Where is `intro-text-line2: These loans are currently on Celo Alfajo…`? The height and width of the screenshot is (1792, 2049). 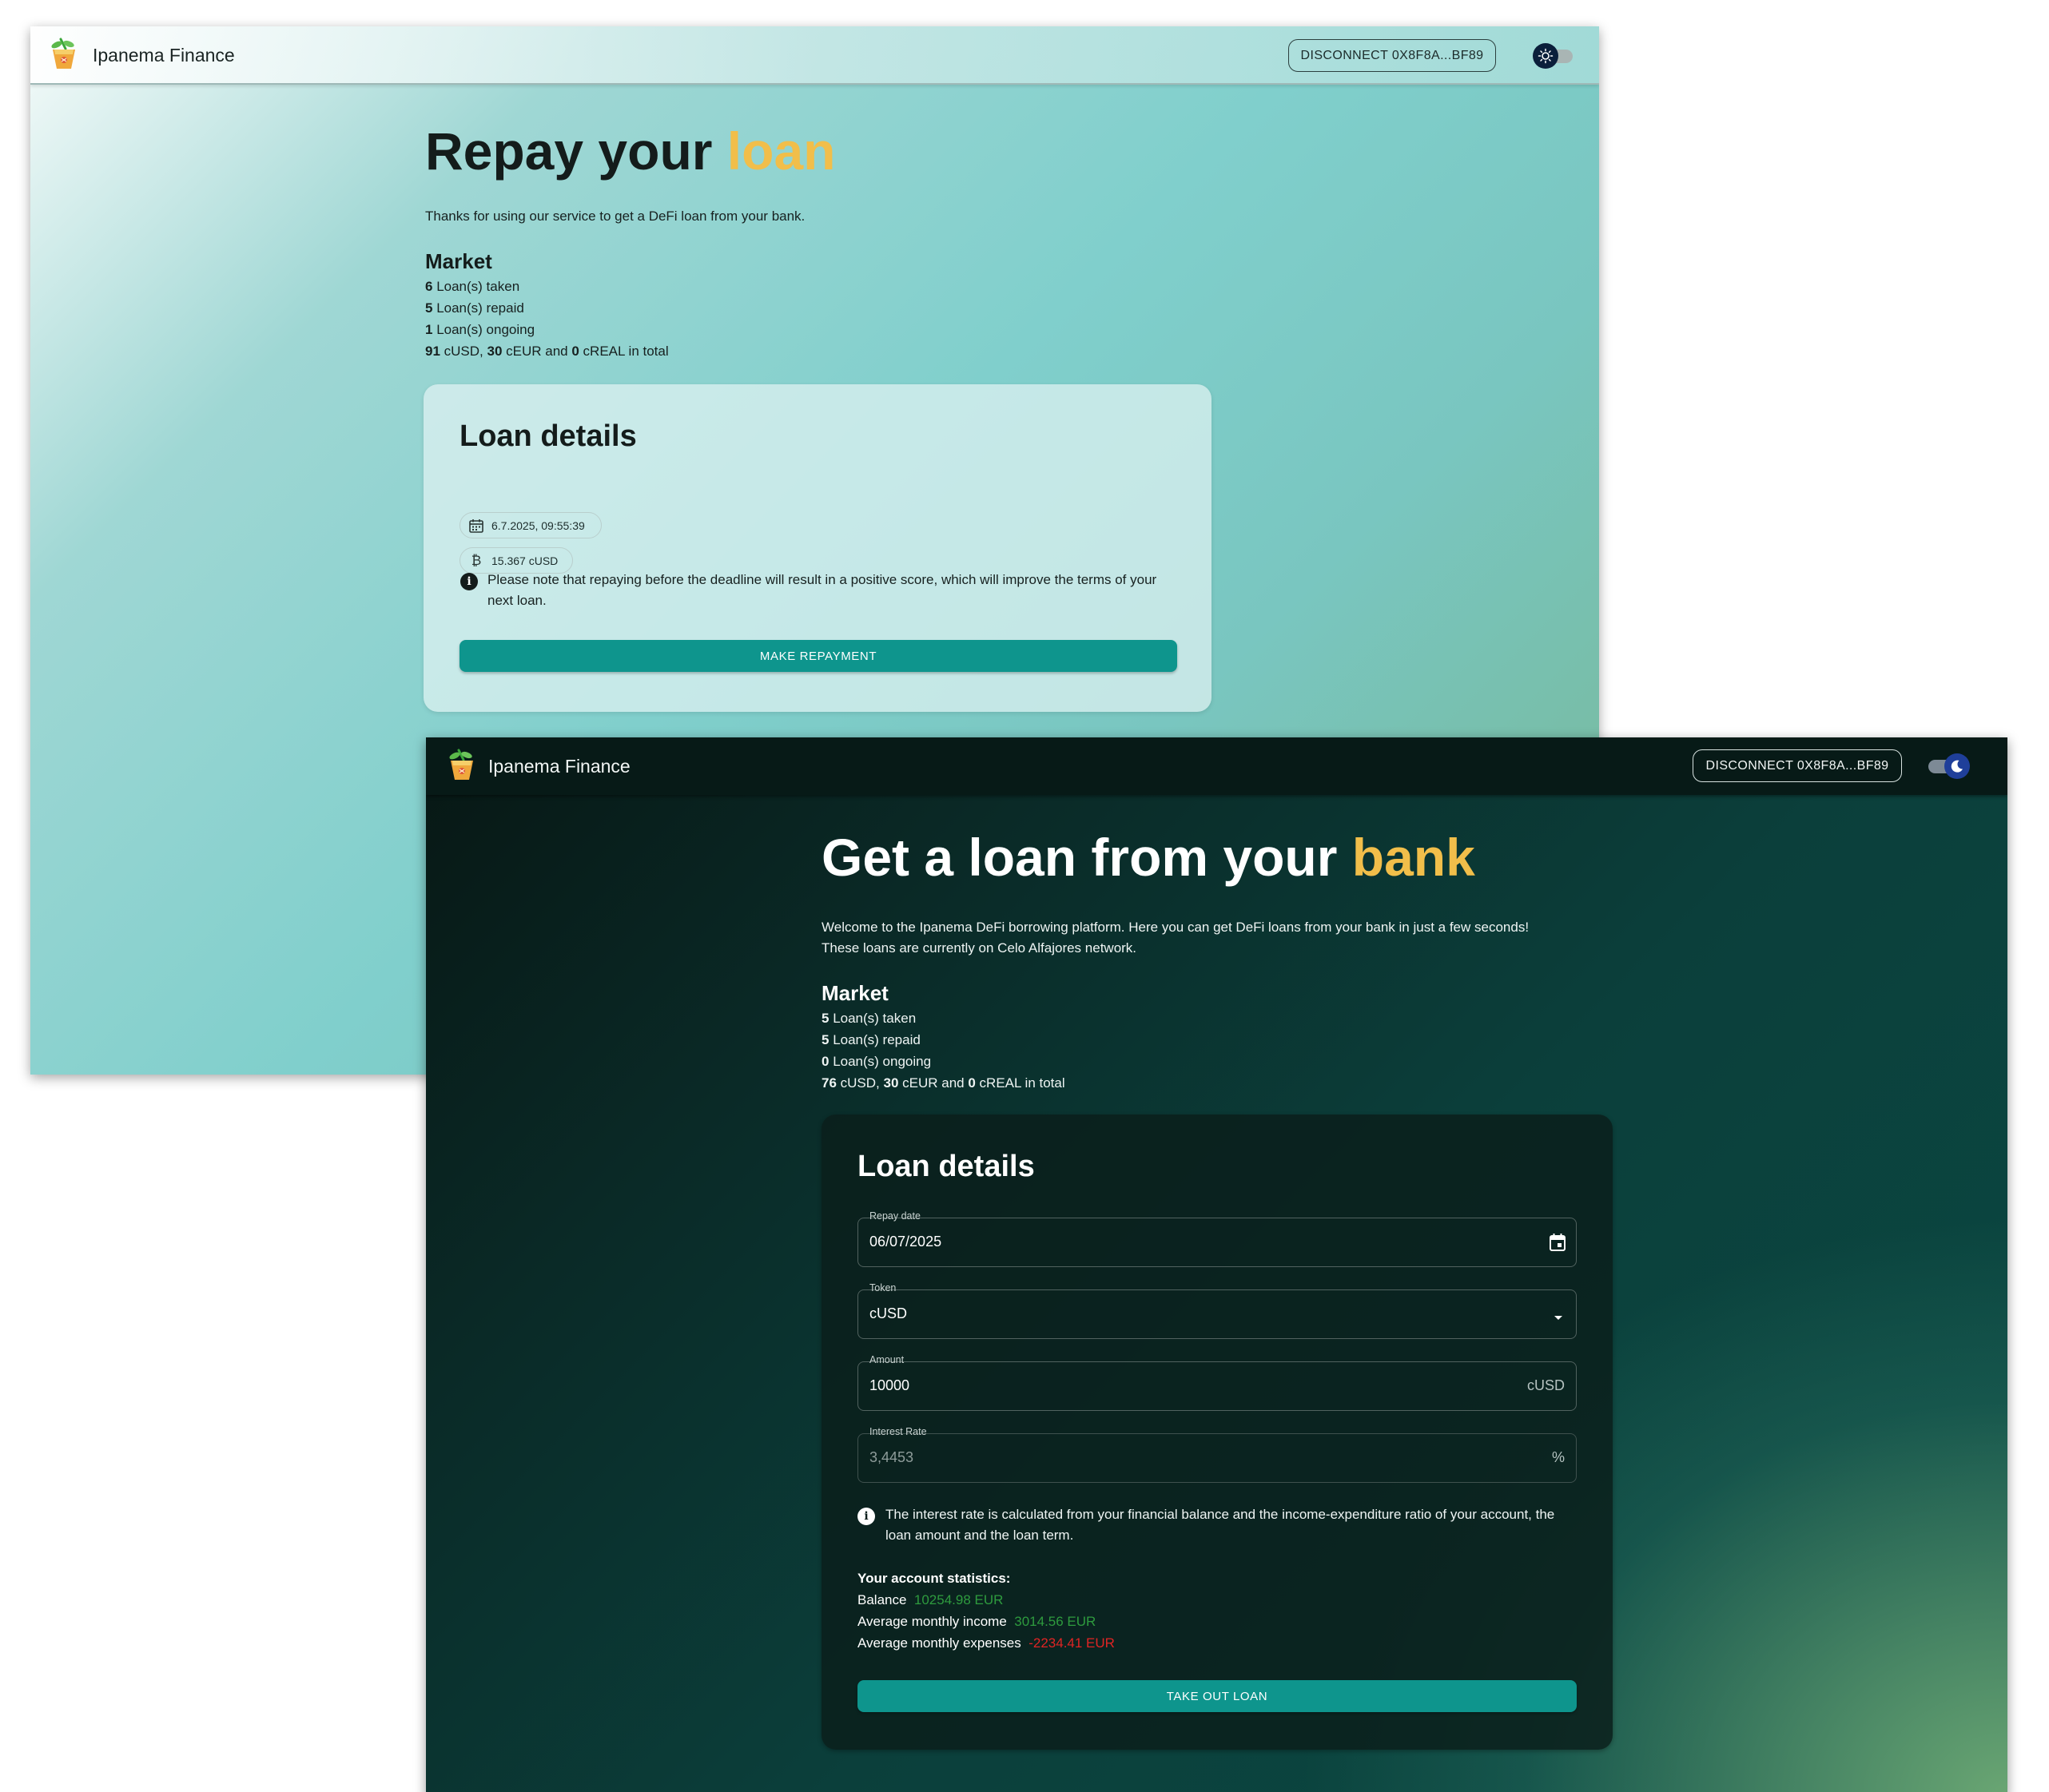 intro-text-line2: These loans are currently on Celo Alfajo… is located at coordinates (979, 948).